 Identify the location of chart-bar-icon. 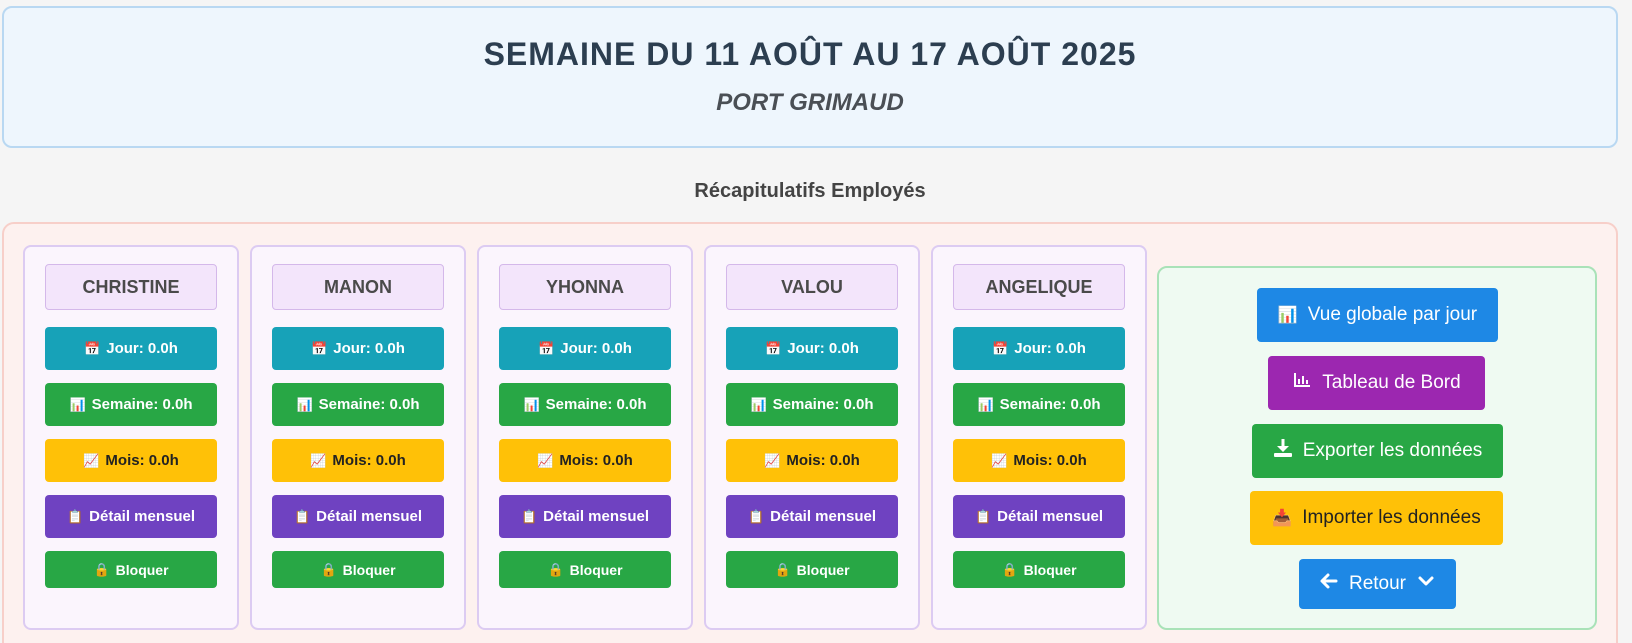
(1302, 383).